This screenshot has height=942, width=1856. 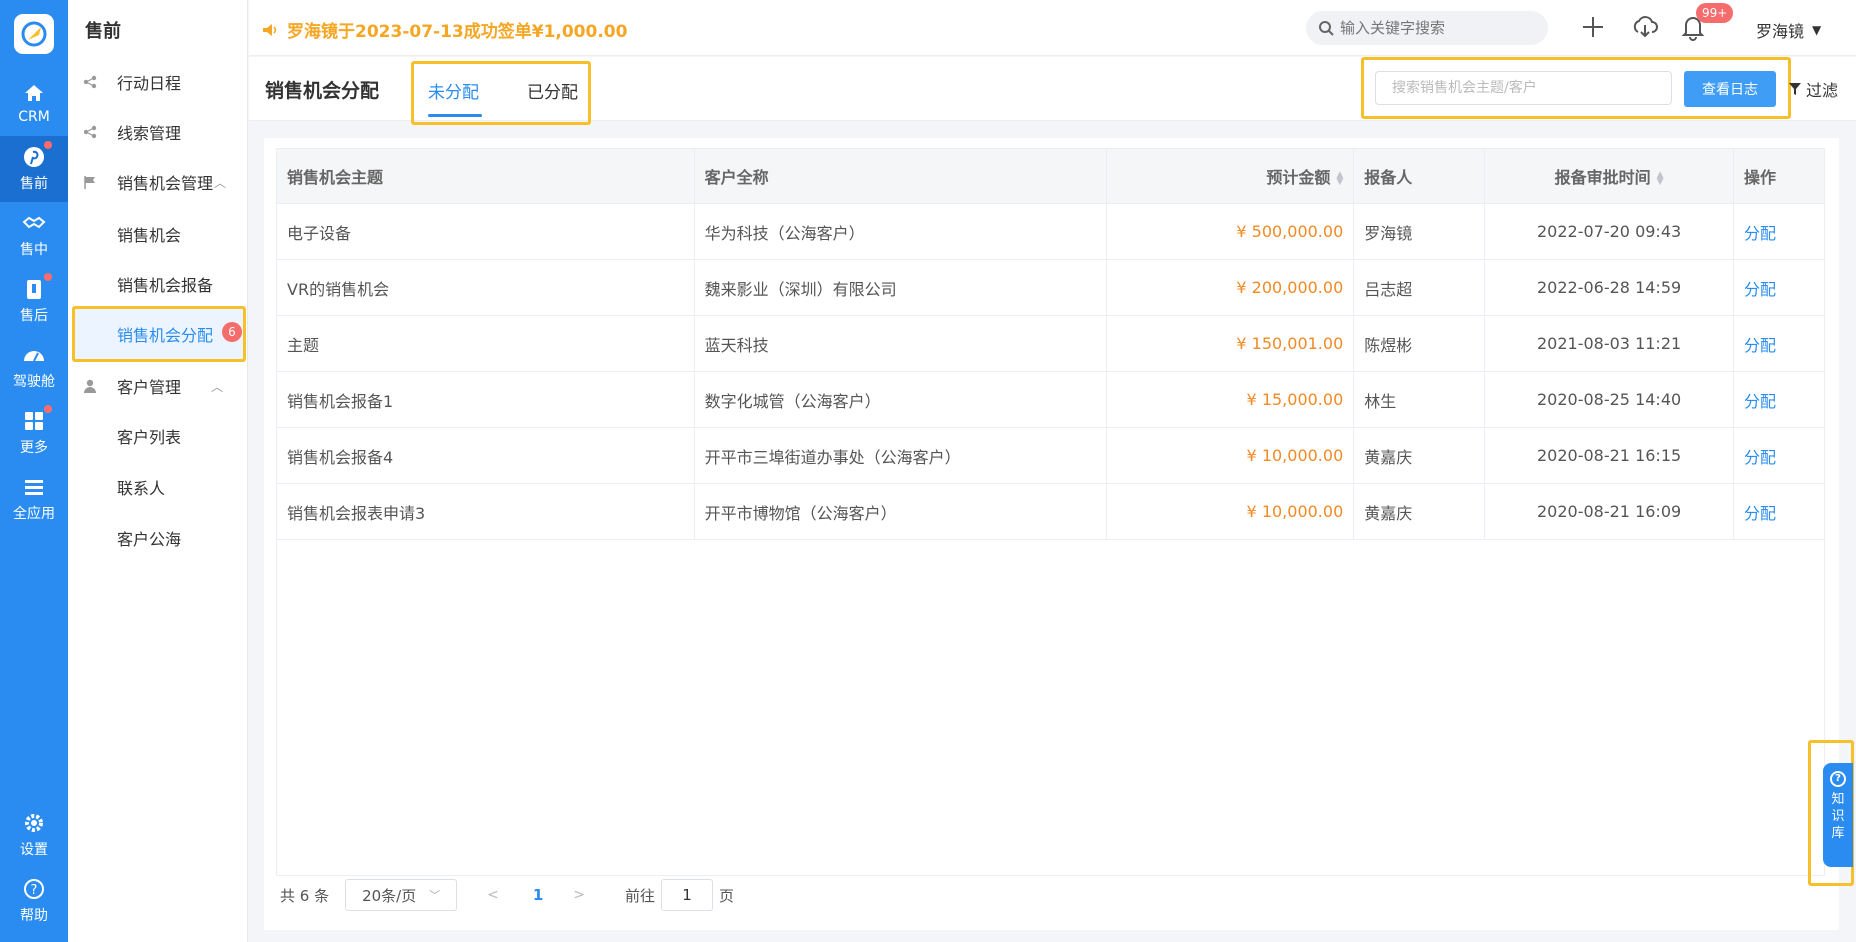 I want to click on rail-label: 售中, so click(x=34, y=250).